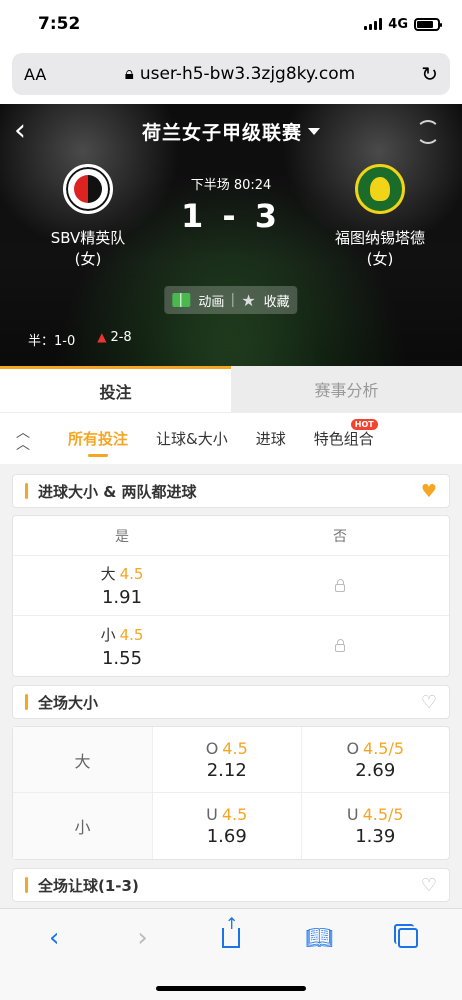 Image resolution: width=462 pixels, height=1000 pixels. Describe the element at coordinates (380, 189) in the screenshot. I see `away-team-logo` at that location.